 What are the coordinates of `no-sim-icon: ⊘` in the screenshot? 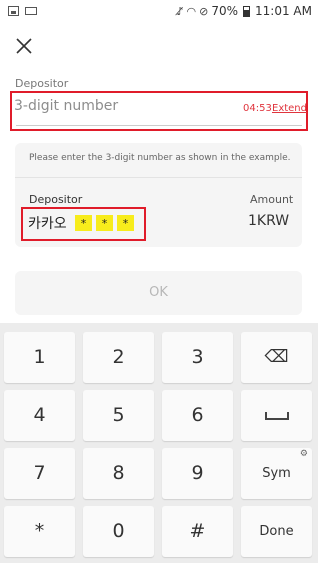 It's located at (204, 11).